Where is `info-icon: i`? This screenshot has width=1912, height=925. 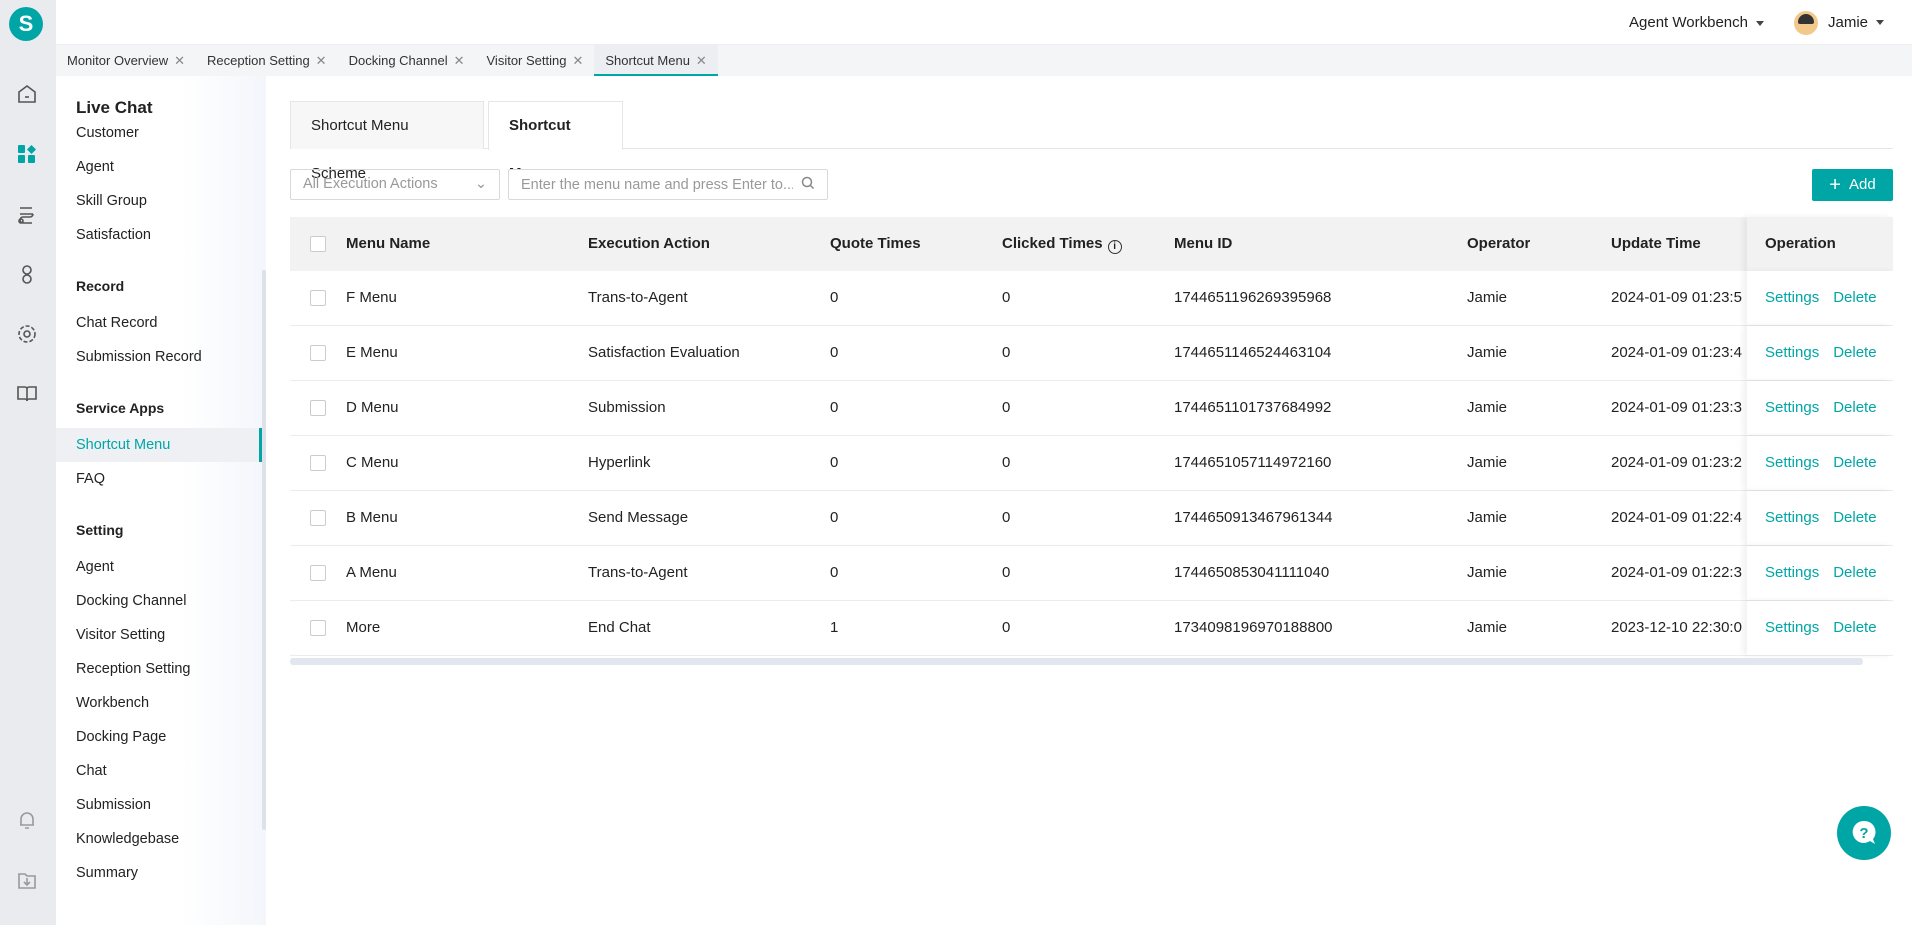 info-icon: i is located at coordinates (1114, 247).